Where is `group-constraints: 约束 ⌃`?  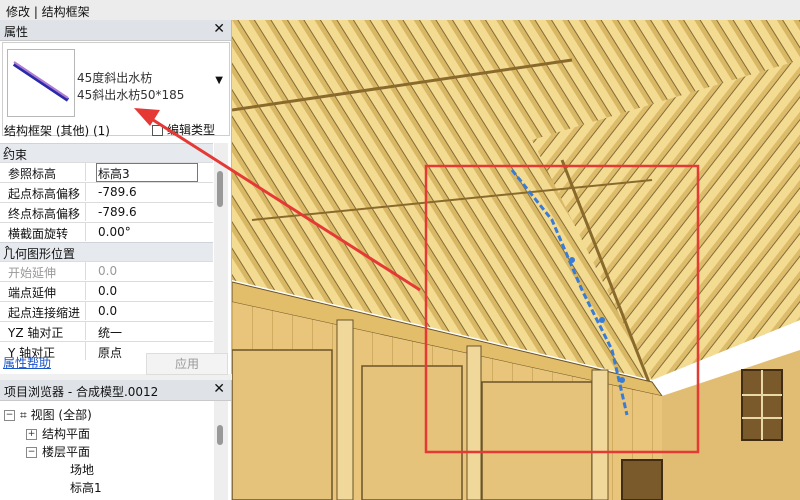
group-constraints: 约束 ⌃ is located at coordinates (106, 152).